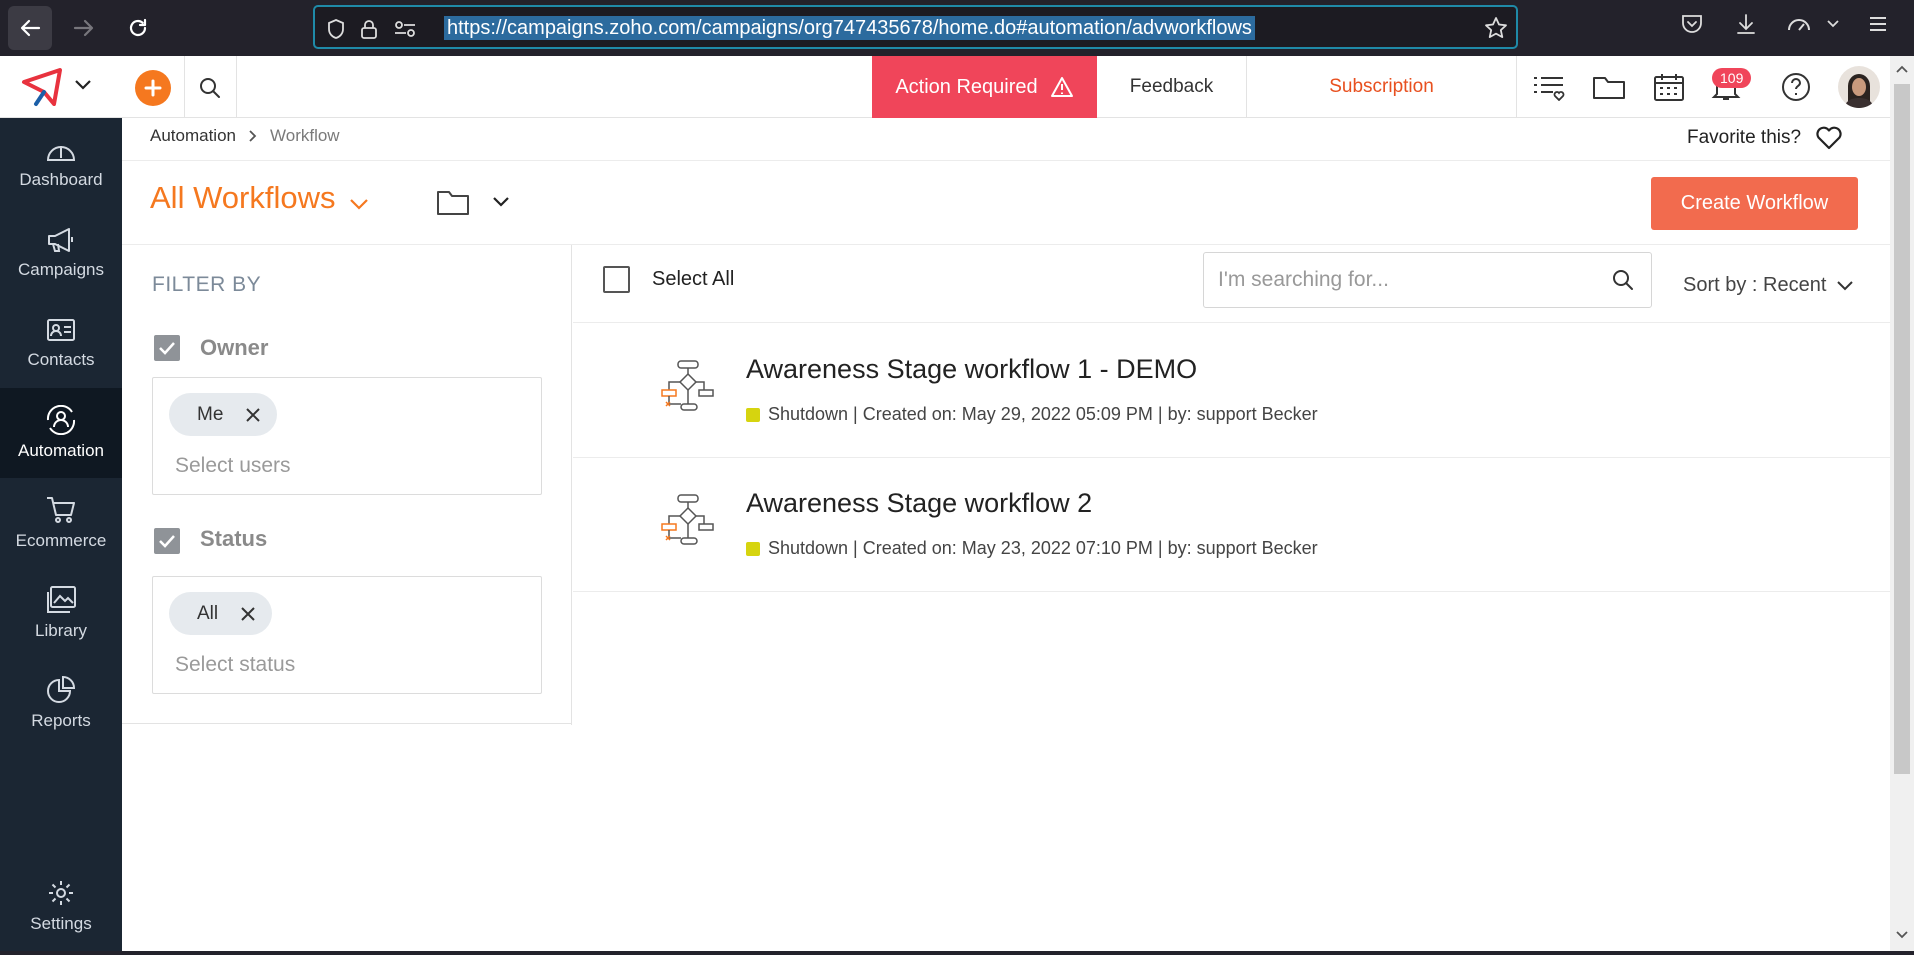 The height and width of the screenshot is (955, 1914). What do you see at coordinates (336, 29) in the screenshot?
I see `shield-icon` at bounding box center [336, 29].